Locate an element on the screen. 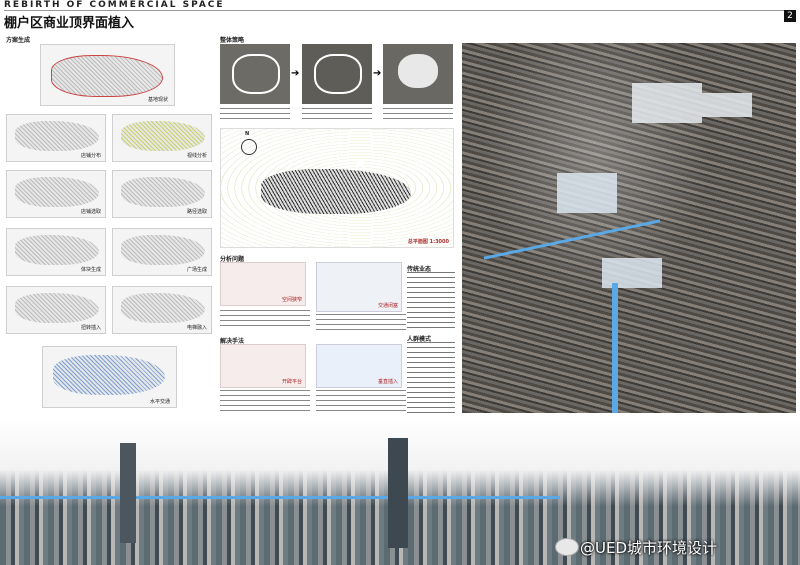  watermark-text: @UED城市环境设计 is located at coordinates (649, 548).